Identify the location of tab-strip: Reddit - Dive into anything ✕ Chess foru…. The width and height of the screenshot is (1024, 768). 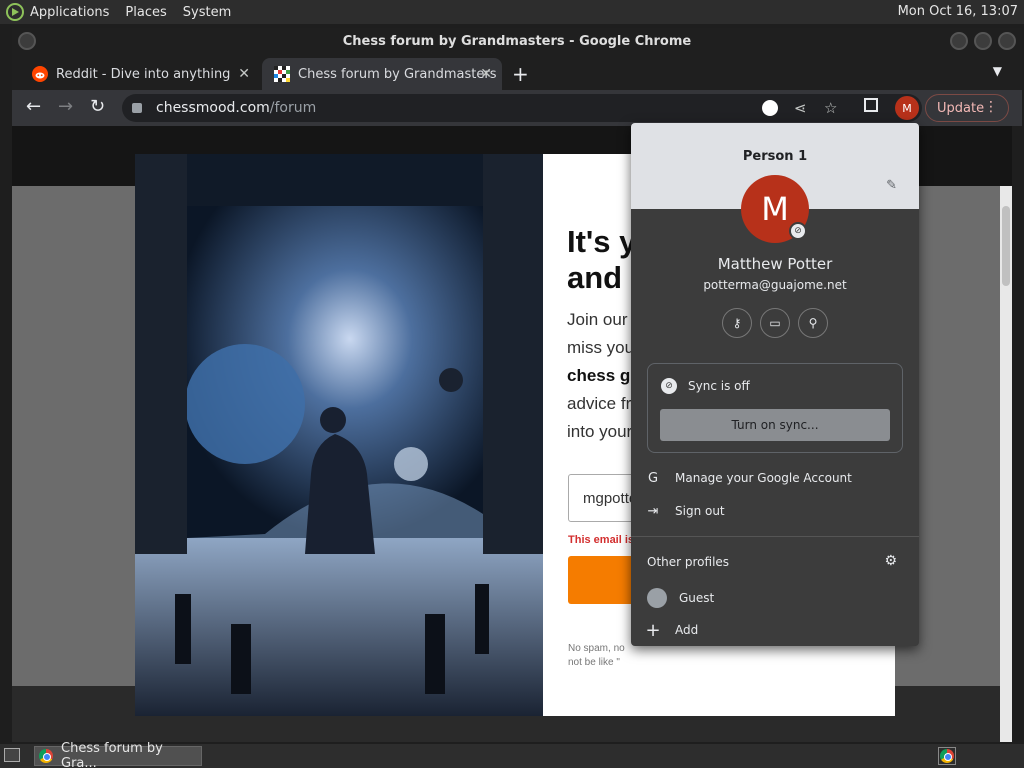
(517, 72).